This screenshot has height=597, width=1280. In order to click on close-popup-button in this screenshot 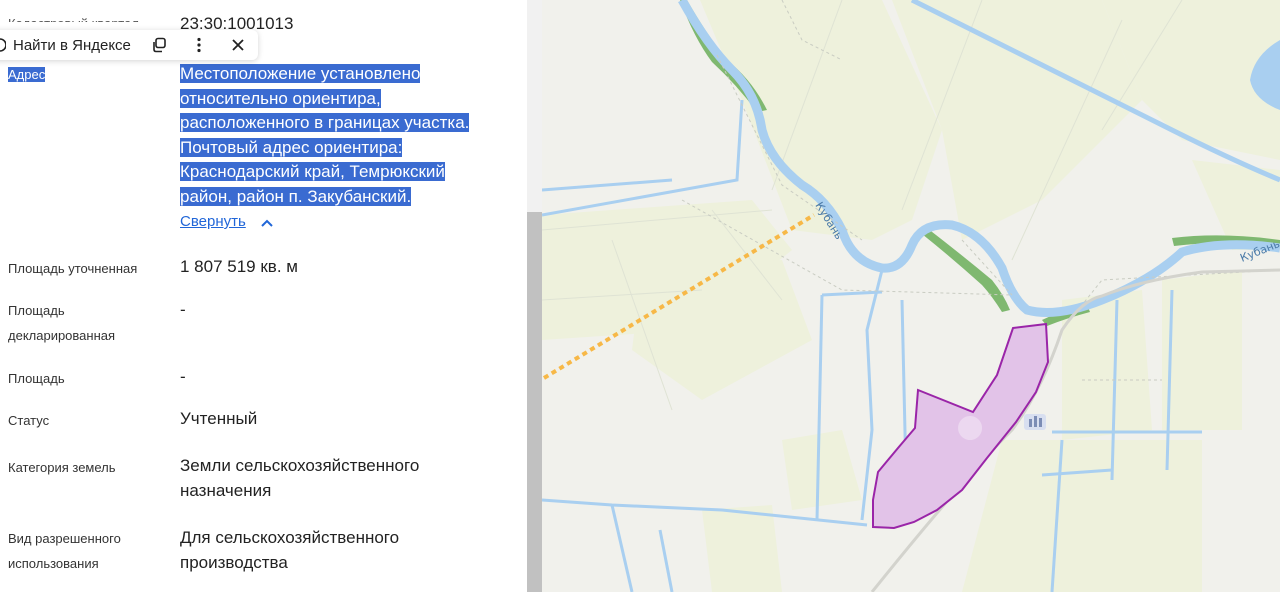, I will do `click(238, 45)`.